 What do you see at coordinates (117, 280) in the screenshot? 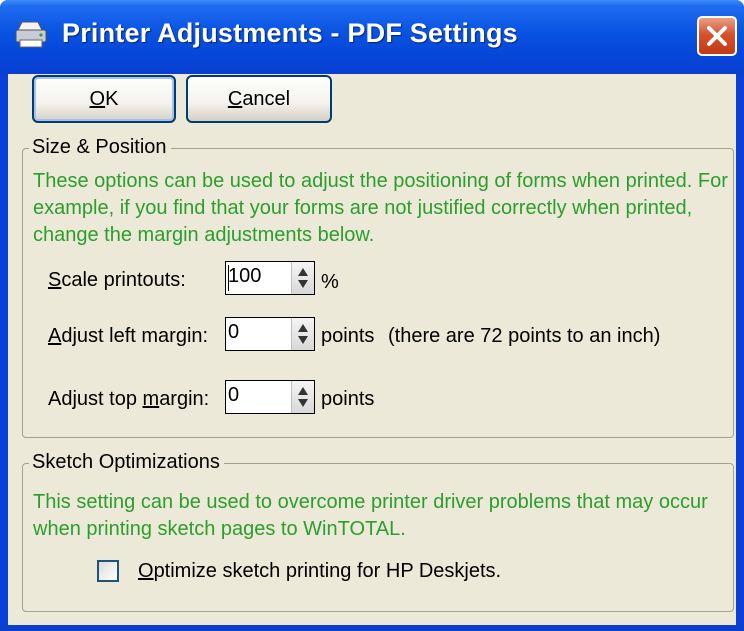
I see `scale-label: Scale printouts:` at bounding box center [117, 280].